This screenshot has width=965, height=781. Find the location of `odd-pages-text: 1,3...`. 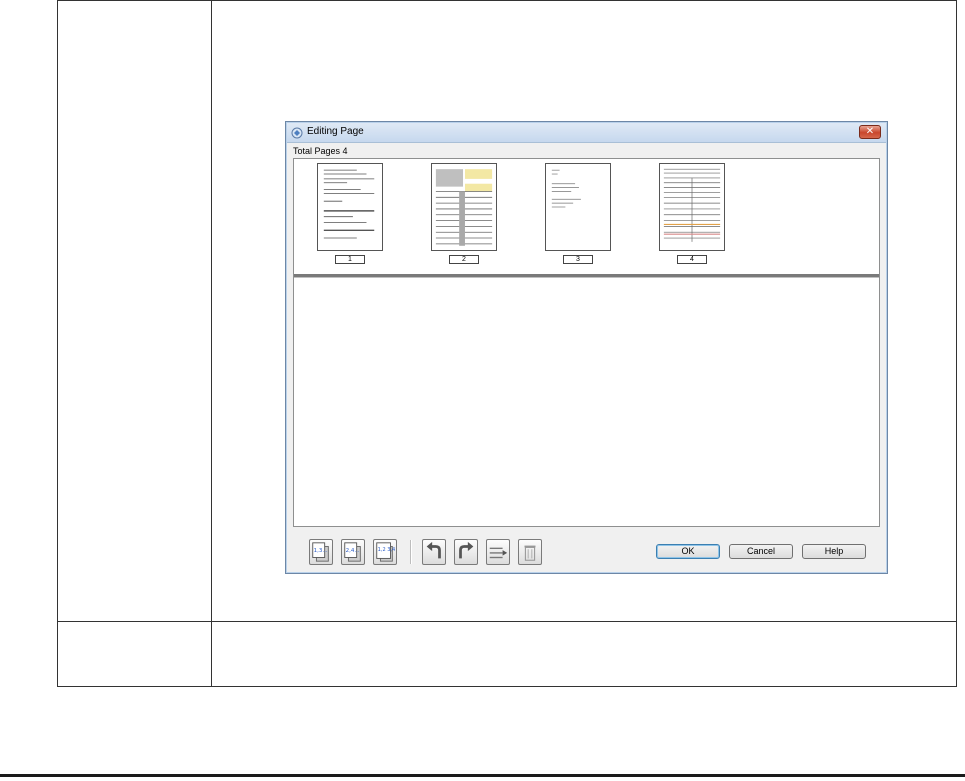

odd-pages-text: 1,3... is located at coordinates (321, 551).